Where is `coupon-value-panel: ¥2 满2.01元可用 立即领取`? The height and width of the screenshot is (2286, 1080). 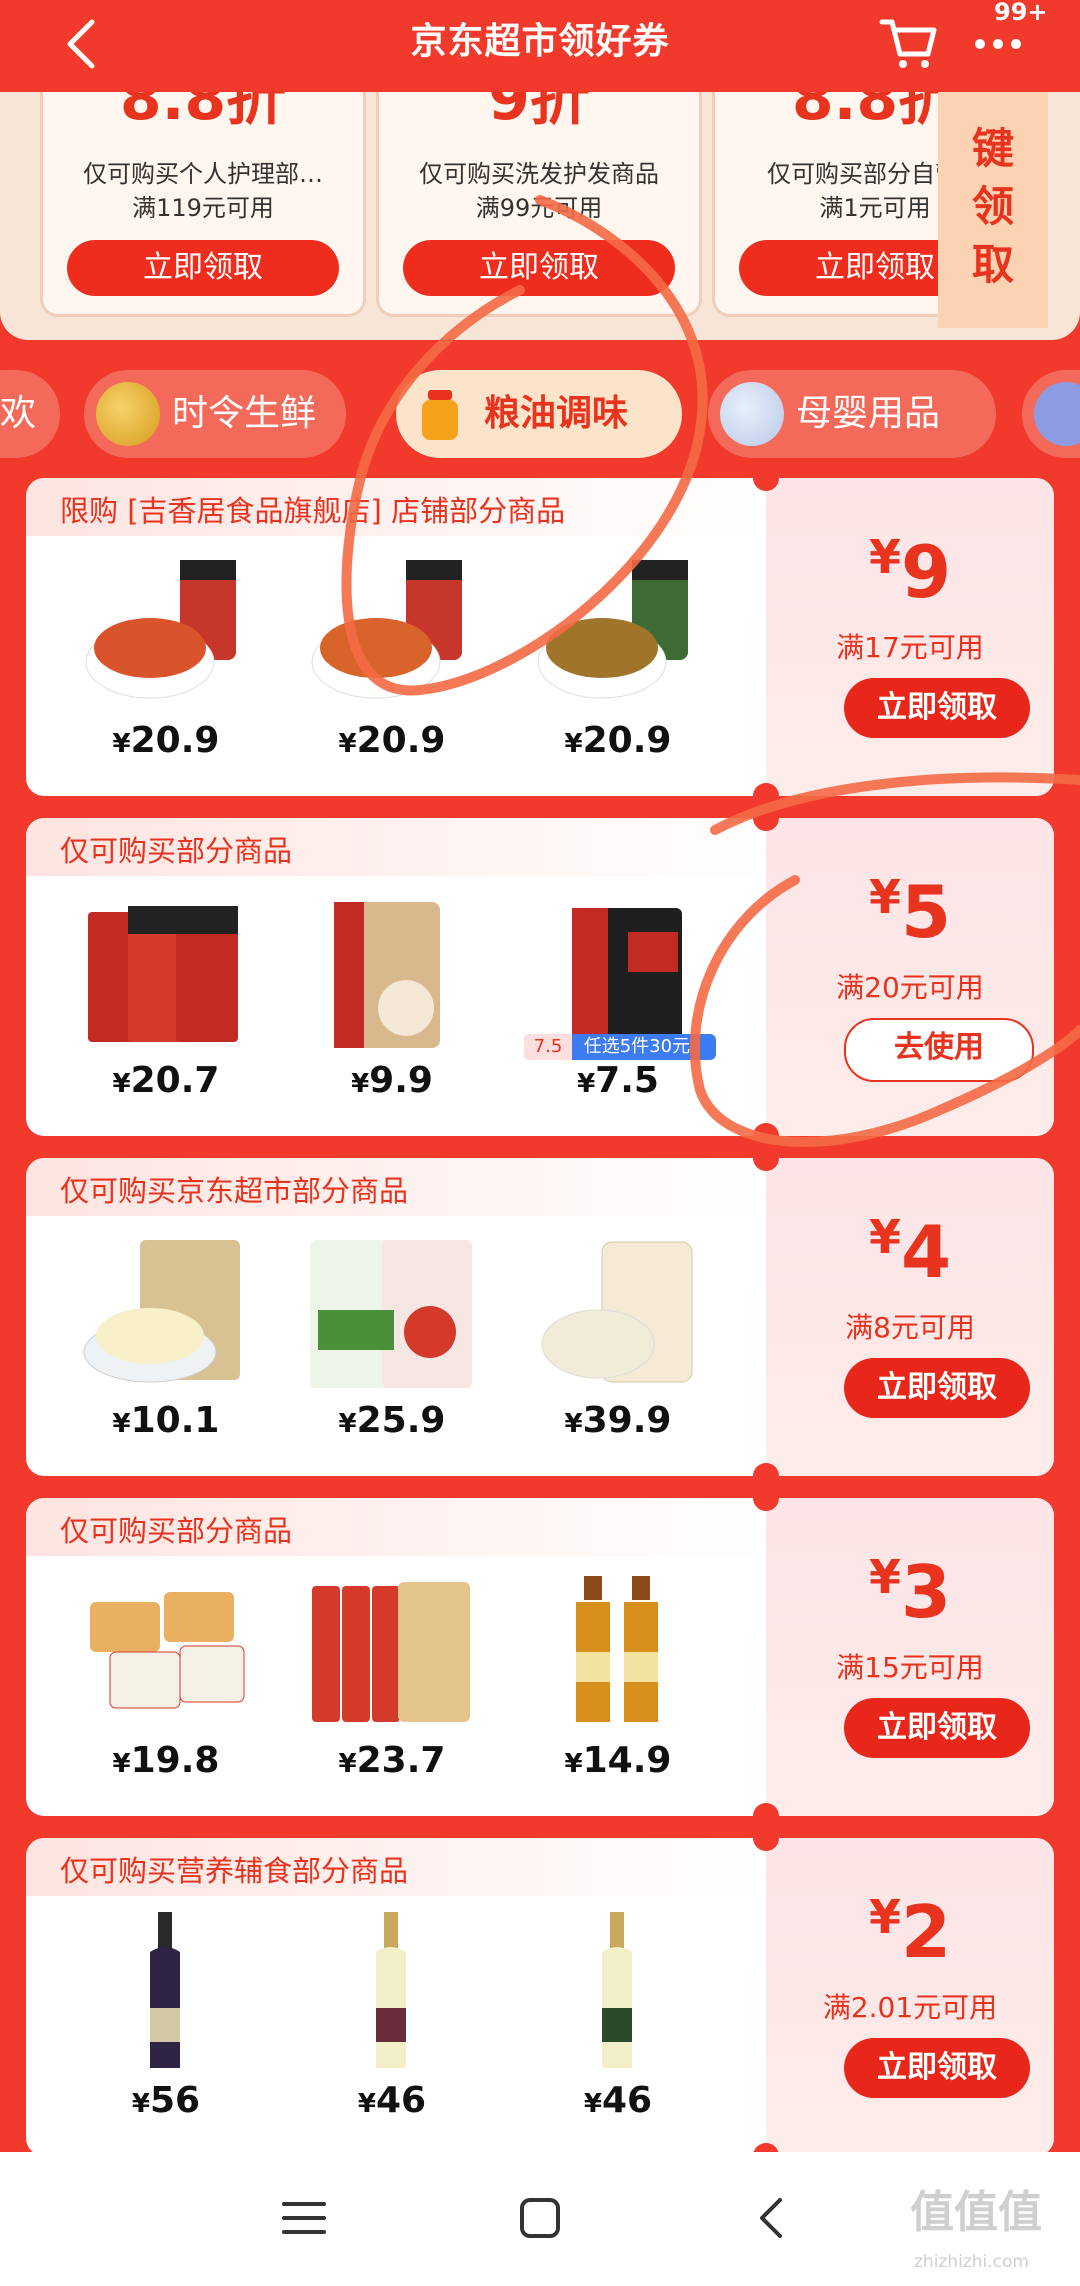 coupon-value-panel: ¥2 满2.01元可用 立即领取 is located at coordinates (910, 1997).